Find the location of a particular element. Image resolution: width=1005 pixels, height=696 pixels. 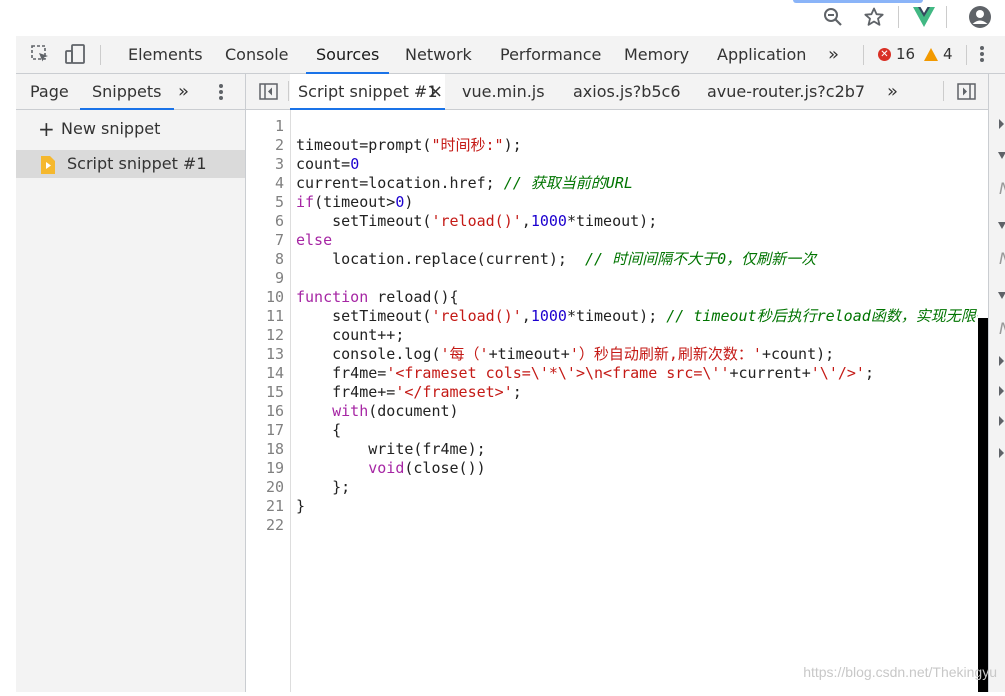

code-line: function reload(){ is located at coordinates (377, 297).